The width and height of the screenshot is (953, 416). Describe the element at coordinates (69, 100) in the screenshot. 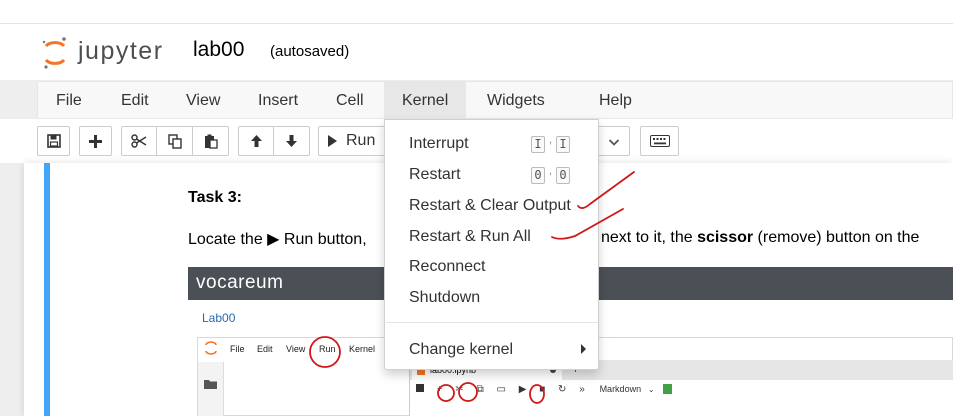

I see `menu-file: File` at that location.